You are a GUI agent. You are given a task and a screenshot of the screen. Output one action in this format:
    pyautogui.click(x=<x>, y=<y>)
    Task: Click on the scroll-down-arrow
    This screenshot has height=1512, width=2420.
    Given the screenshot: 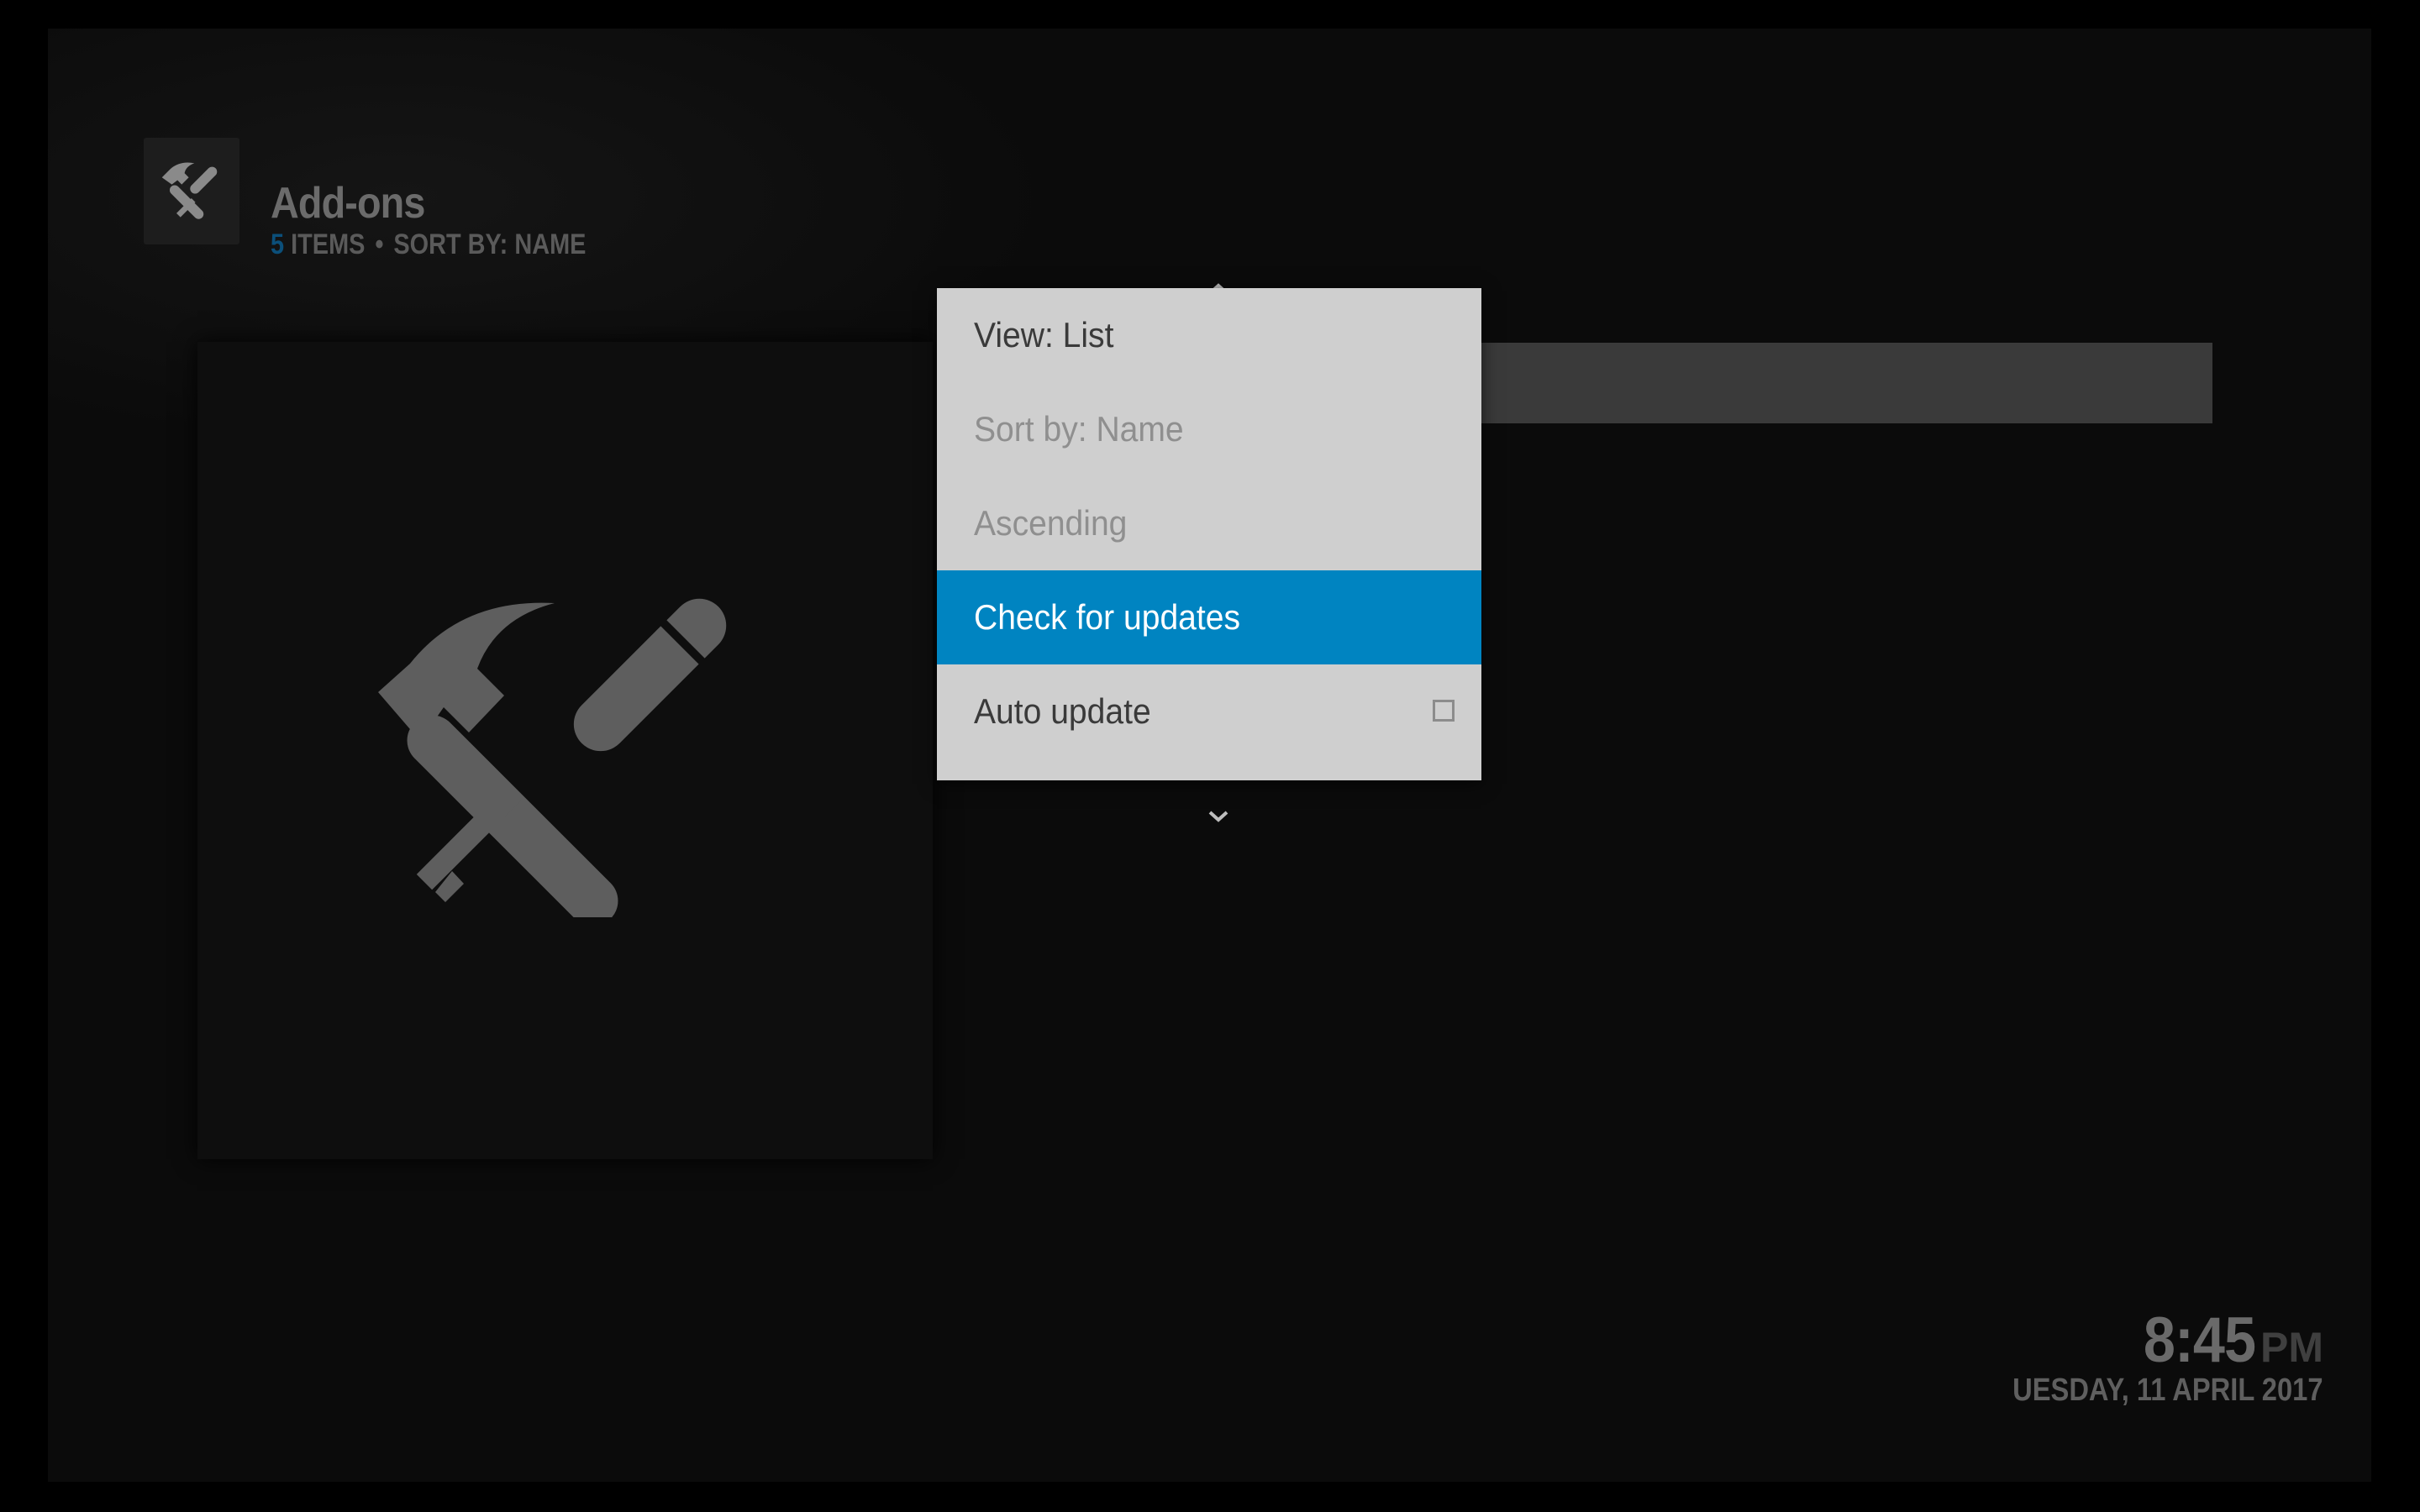 What is the action you would take?
    pyautogui.click(x=1218, y=816)
    